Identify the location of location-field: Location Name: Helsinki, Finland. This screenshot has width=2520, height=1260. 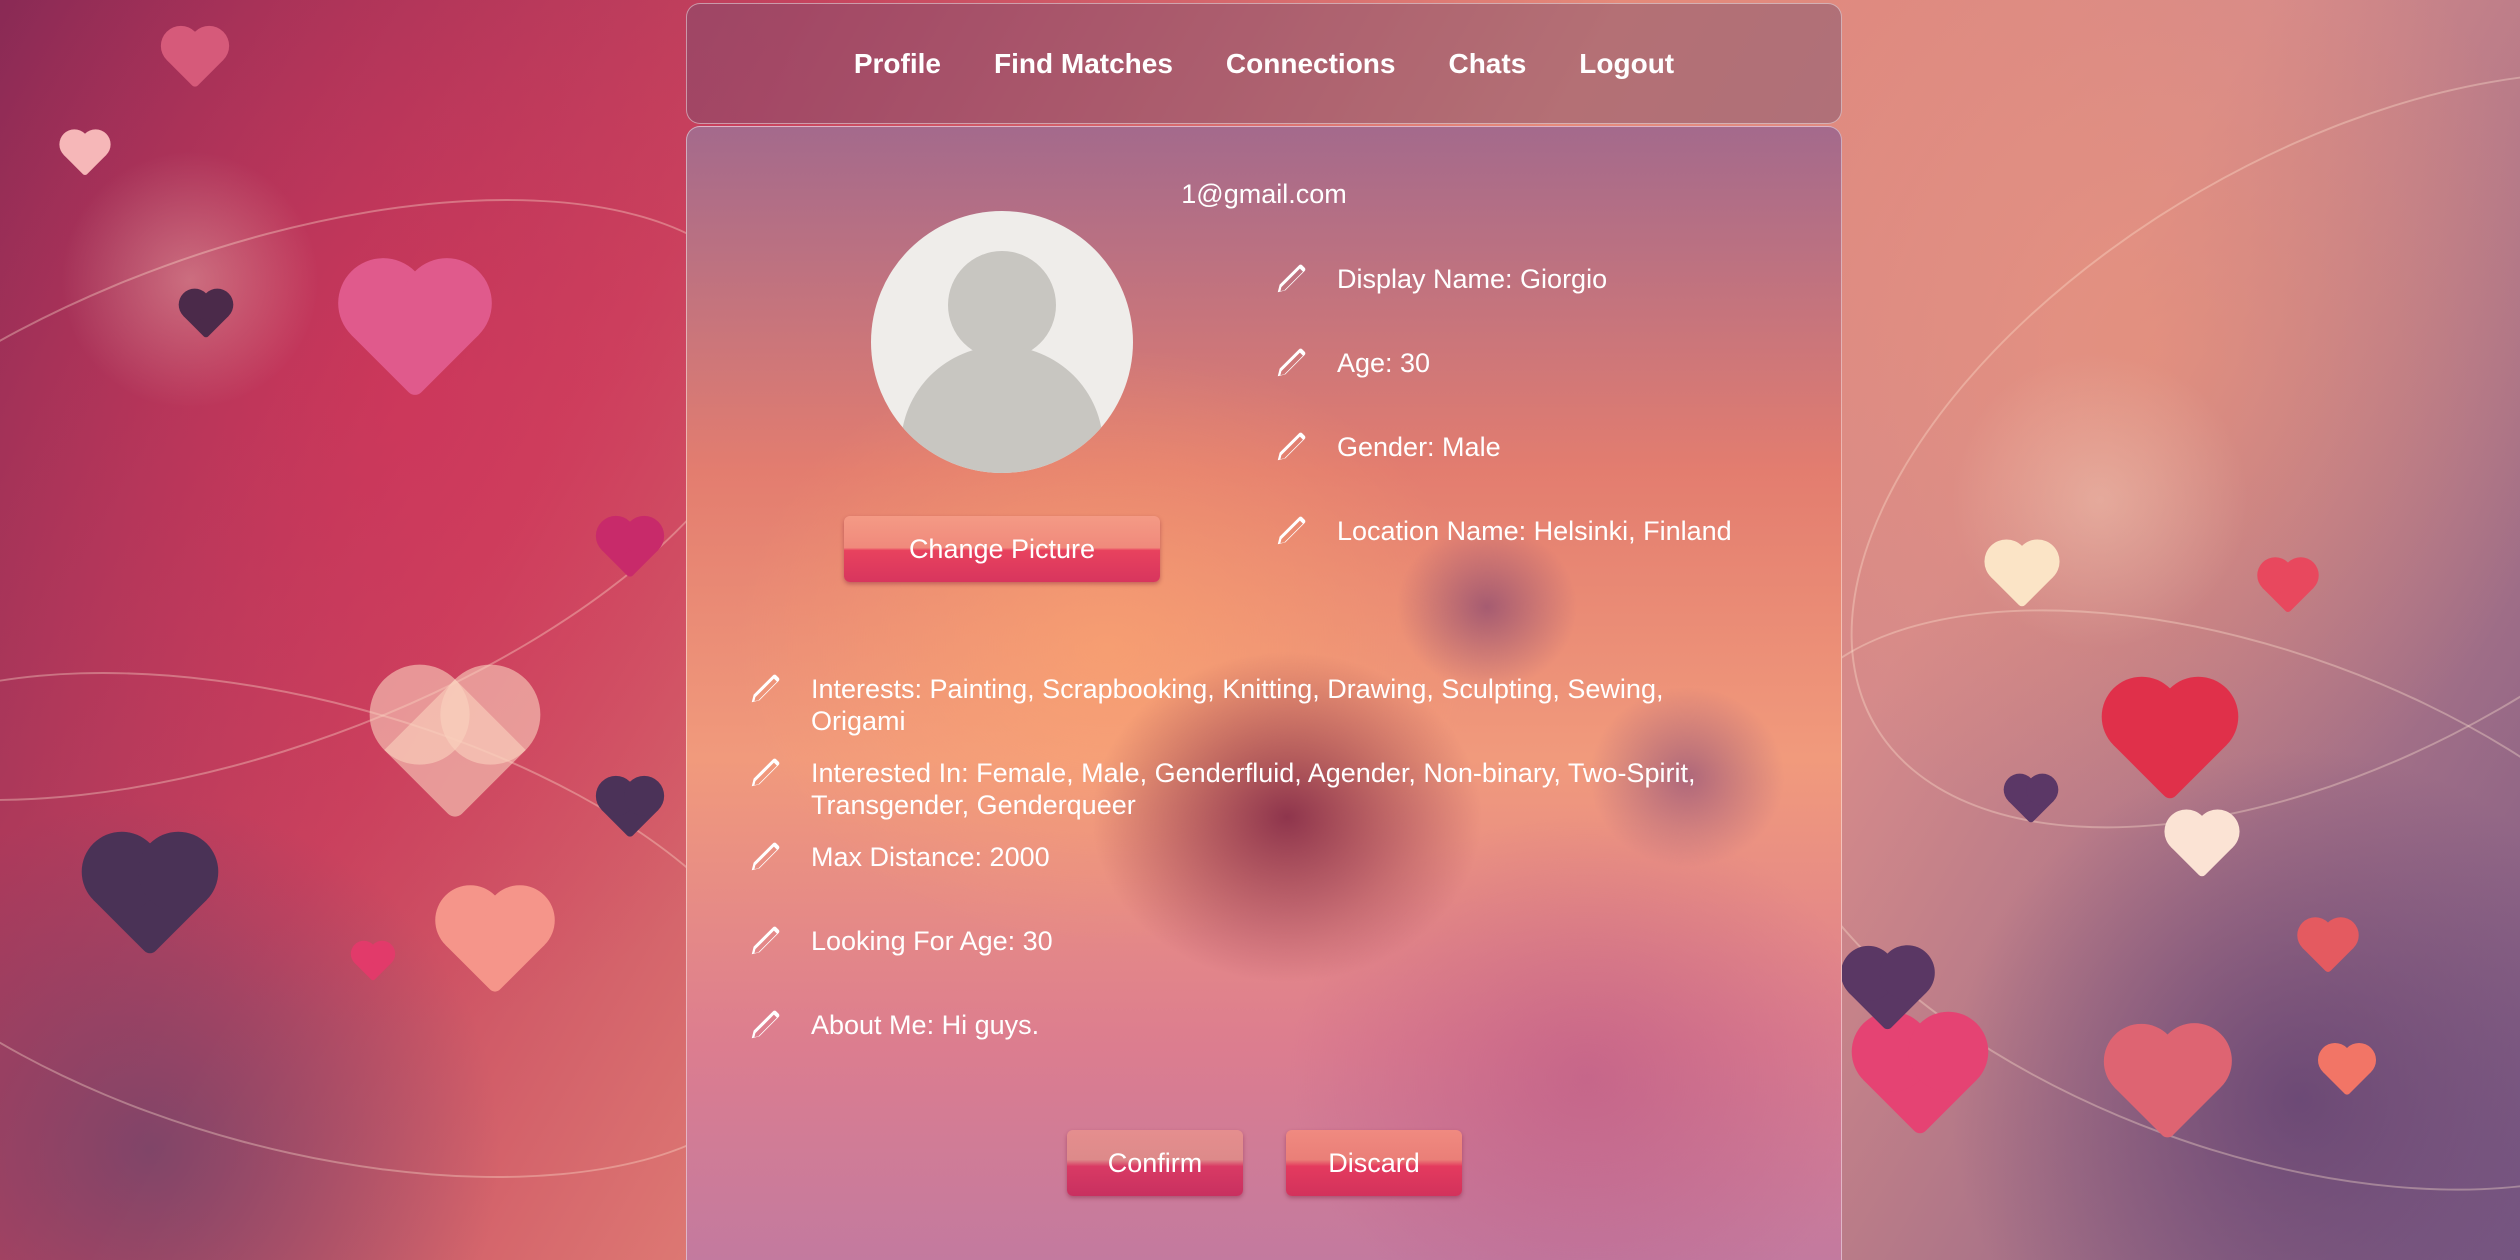
(1502, 532).